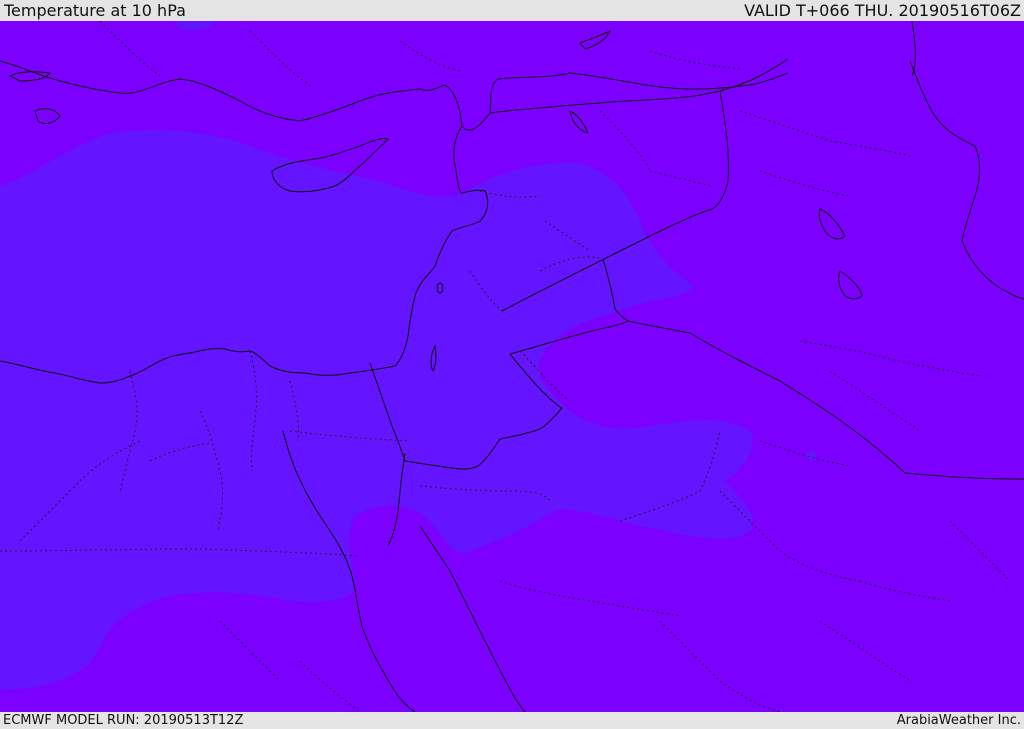 This screenshot has height=729, width=1024. What do you see at coordinates (958, 720) in the screenshot?
I see `provider-label: ArabiaWeather Inc.` at bounding box center [958, 720].